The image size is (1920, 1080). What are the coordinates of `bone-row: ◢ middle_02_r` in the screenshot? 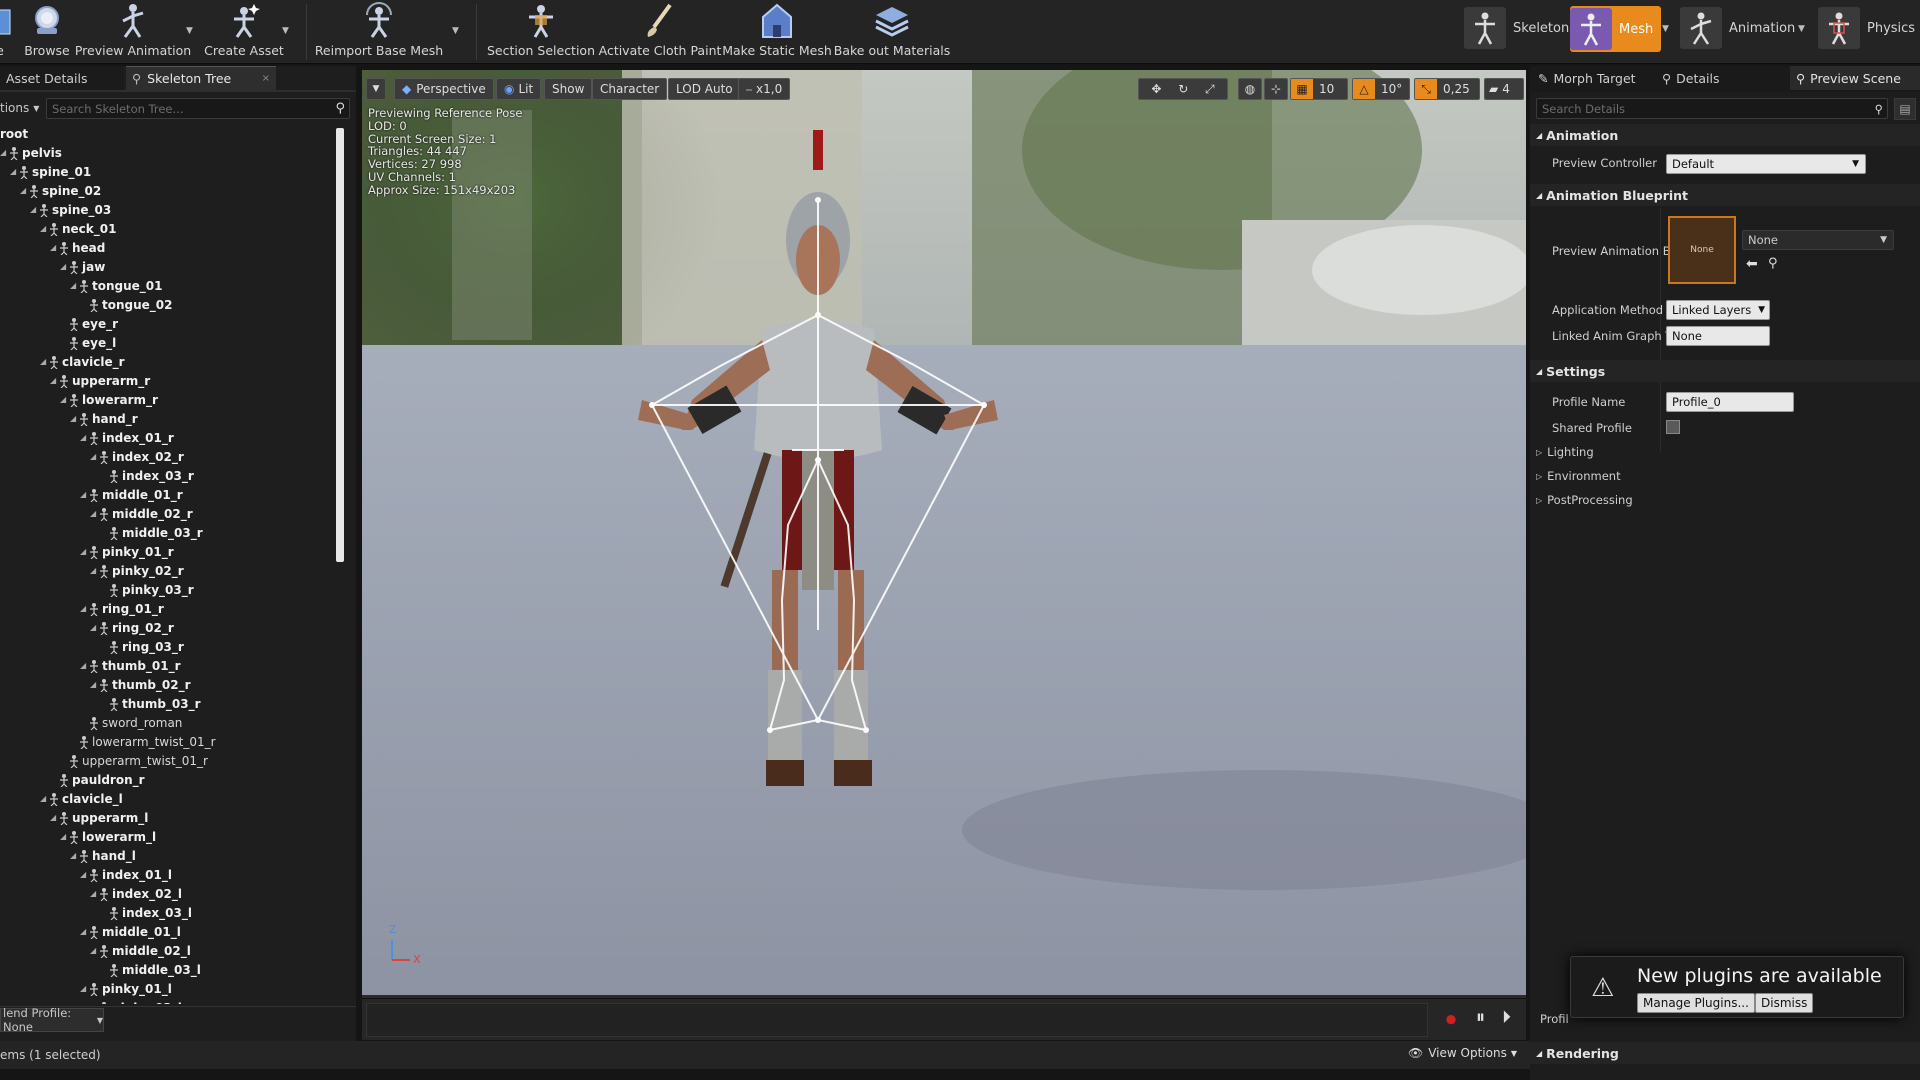 It's located at (96, 513).